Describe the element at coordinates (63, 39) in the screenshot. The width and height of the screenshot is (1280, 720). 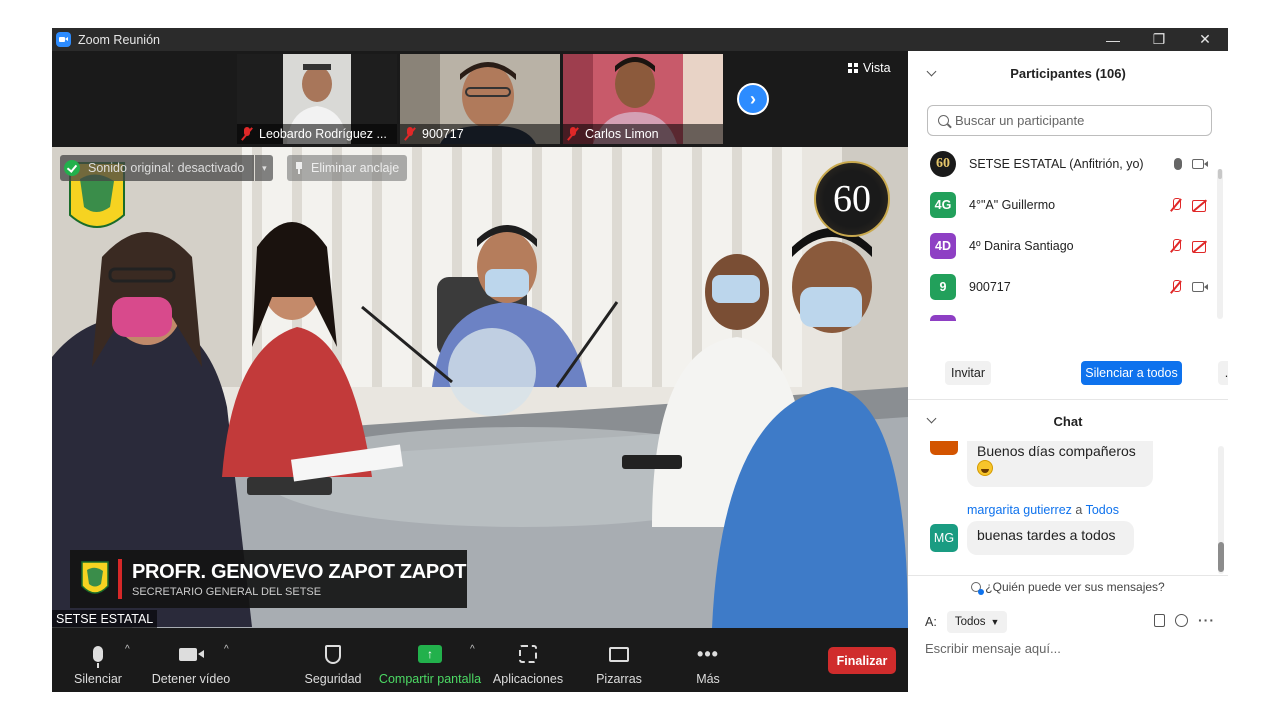
I see `zoom-logo-icon` at that location.